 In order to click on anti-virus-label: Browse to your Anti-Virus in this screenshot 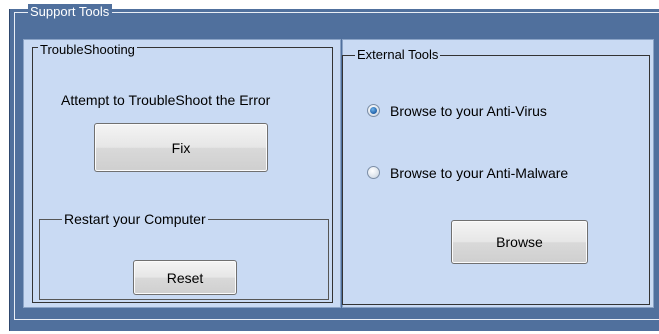, I will do `click(468, 111)`.